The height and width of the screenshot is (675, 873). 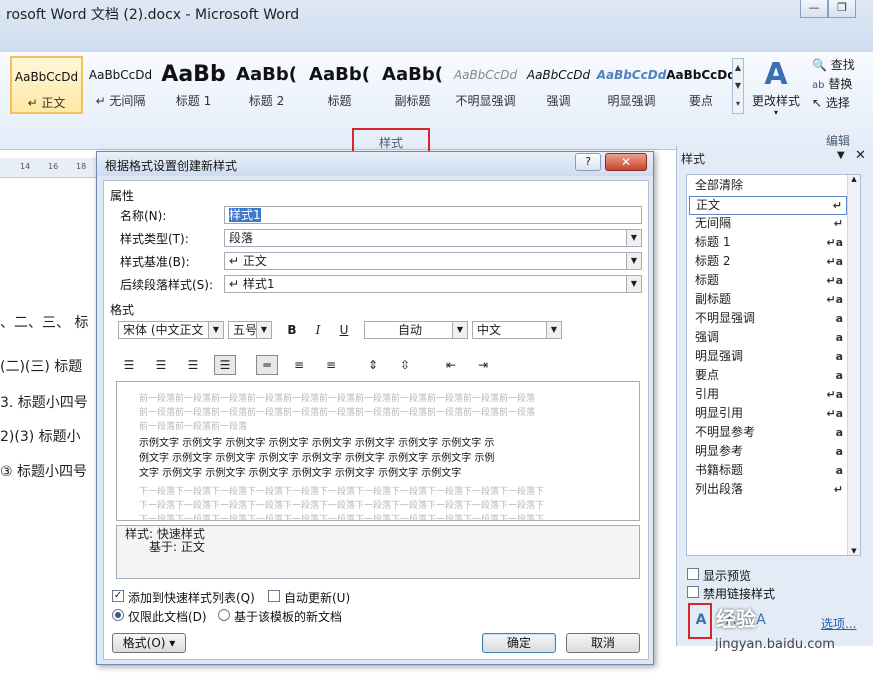 What do you see at coordinates (768, 433) in the screenshot?
I see `style-item-subtle-reference: 不明显参考 a` at bounding box center [768, 433].